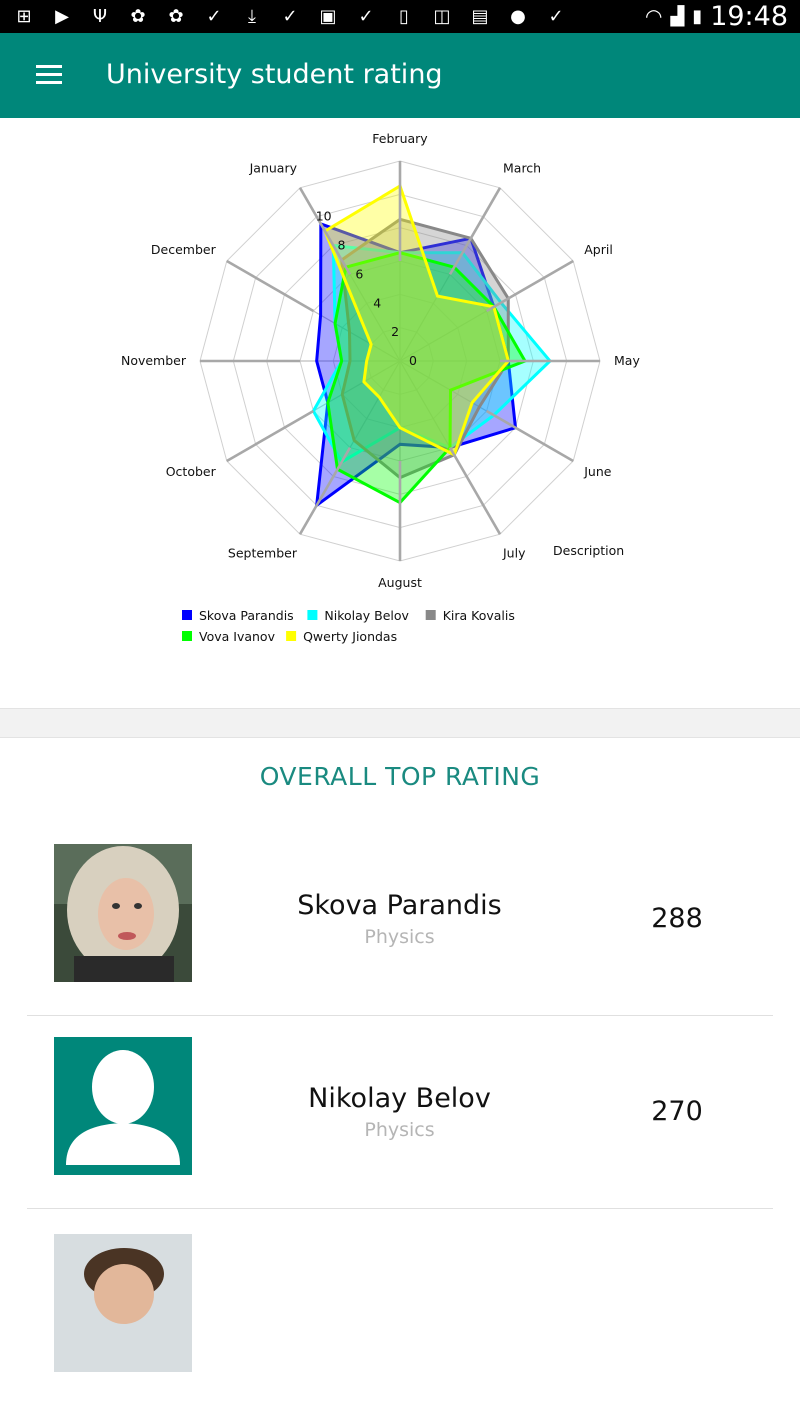 The image size is (800, 1401). What do you see at coordinates (328, 16) in the screenshot?
I see `android-icon: ▣` at bounding box center [328, 16].